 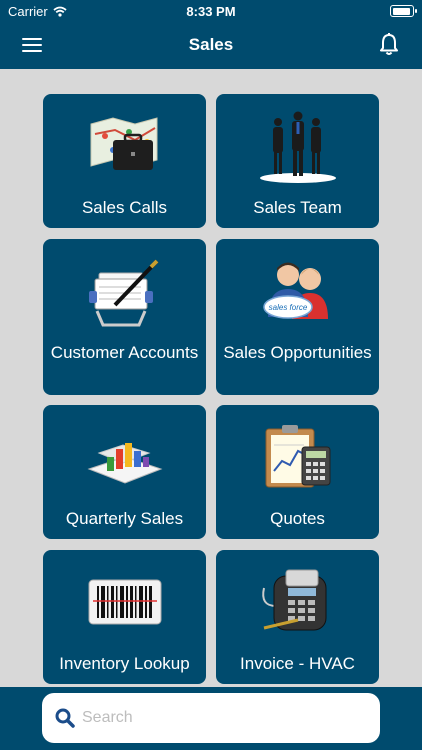 What do you see at coordinates (65, 718) in the screenshot?
I see `search-icon` at bounding box center [65, 718].